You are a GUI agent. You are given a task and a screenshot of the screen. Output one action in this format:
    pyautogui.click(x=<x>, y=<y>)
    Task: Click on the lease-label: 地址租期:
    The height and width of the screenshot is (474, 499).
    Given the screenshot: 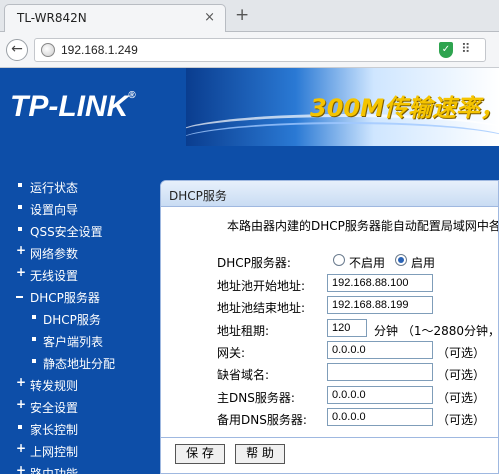 What is the action you would take?
    pyautogui.click(x=243, y=331)
    